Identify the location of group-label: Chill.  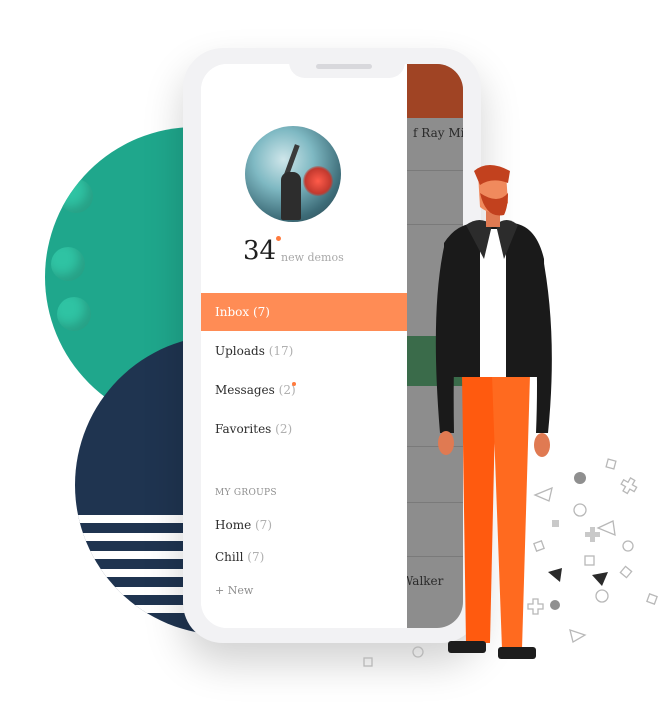
(229, 557).